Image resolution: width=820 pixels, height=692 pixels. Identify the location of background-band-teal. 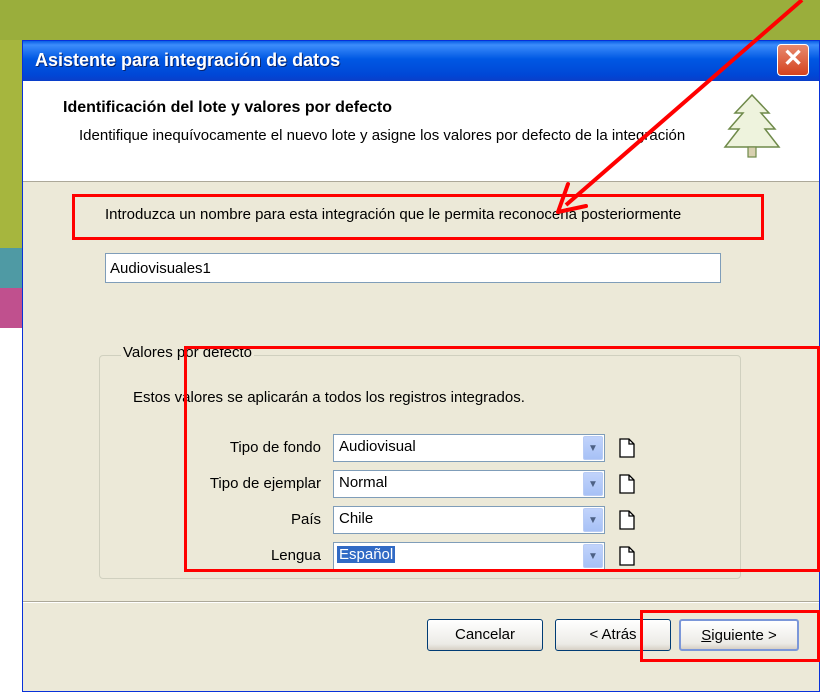
(11, 268).